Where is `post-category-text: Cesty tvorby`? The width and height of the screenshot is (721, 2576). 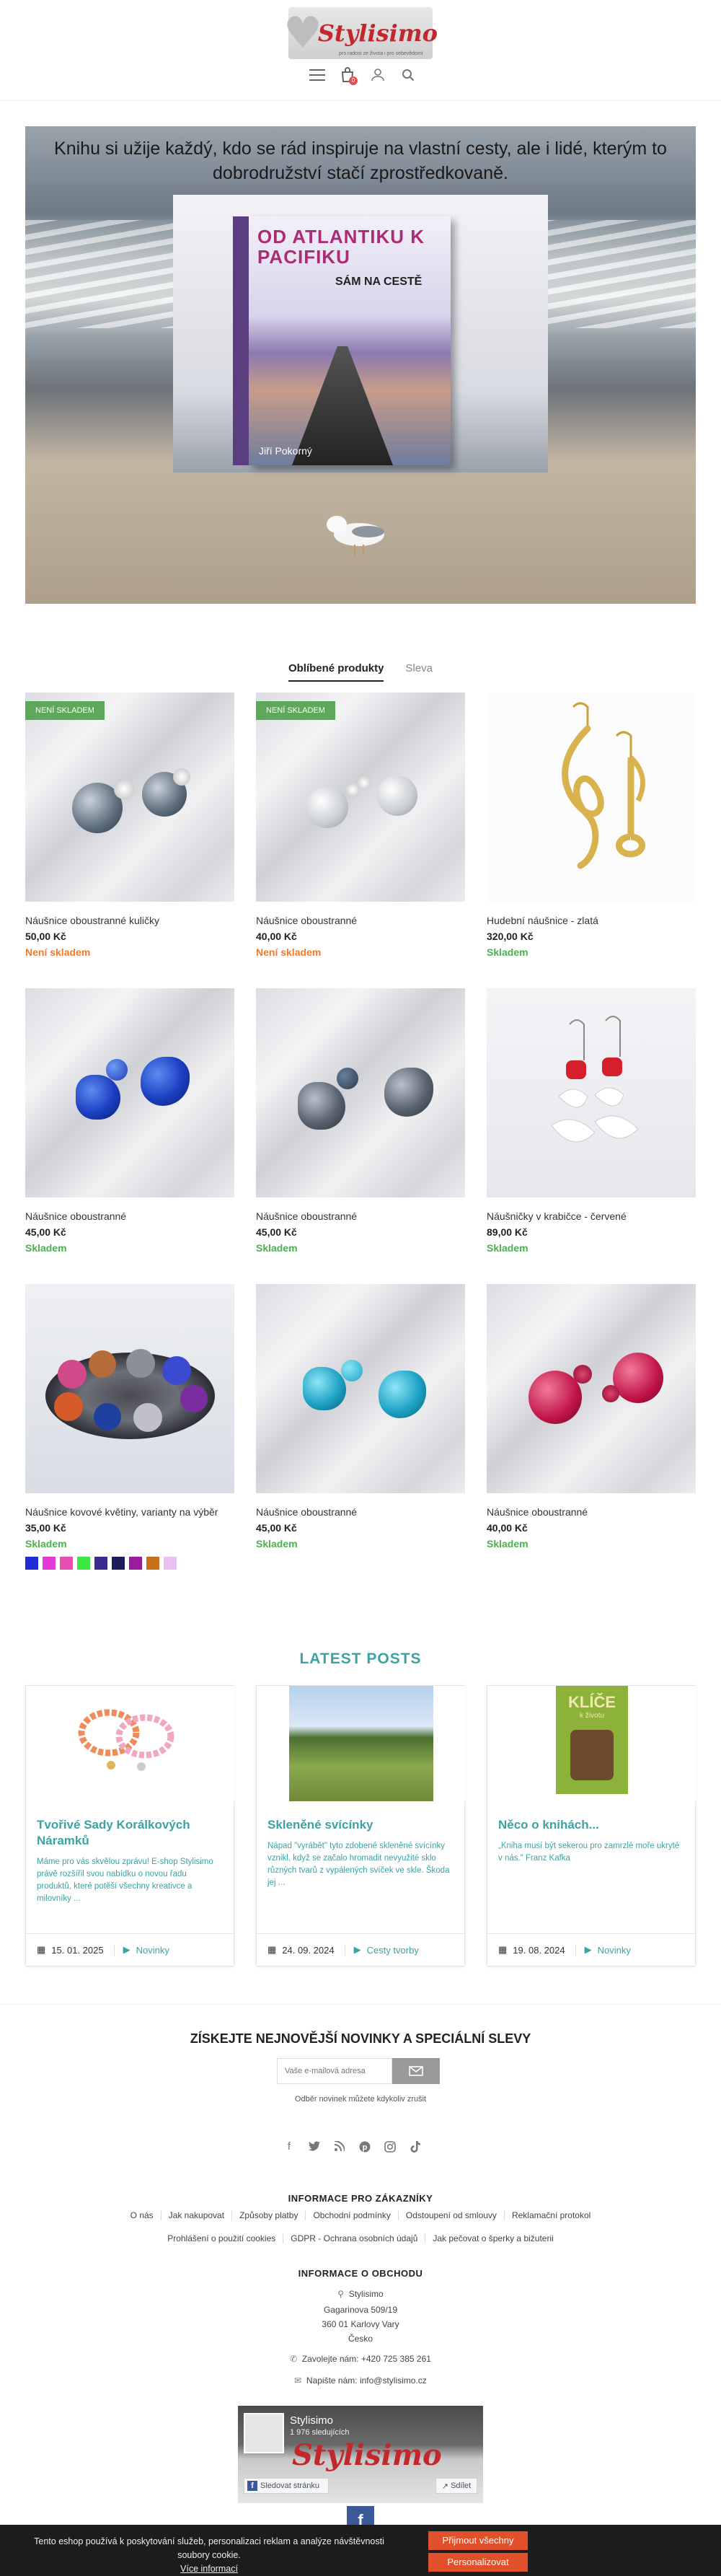 post-category-text: Cesty tvorby is located at coordinates (393, 1950).